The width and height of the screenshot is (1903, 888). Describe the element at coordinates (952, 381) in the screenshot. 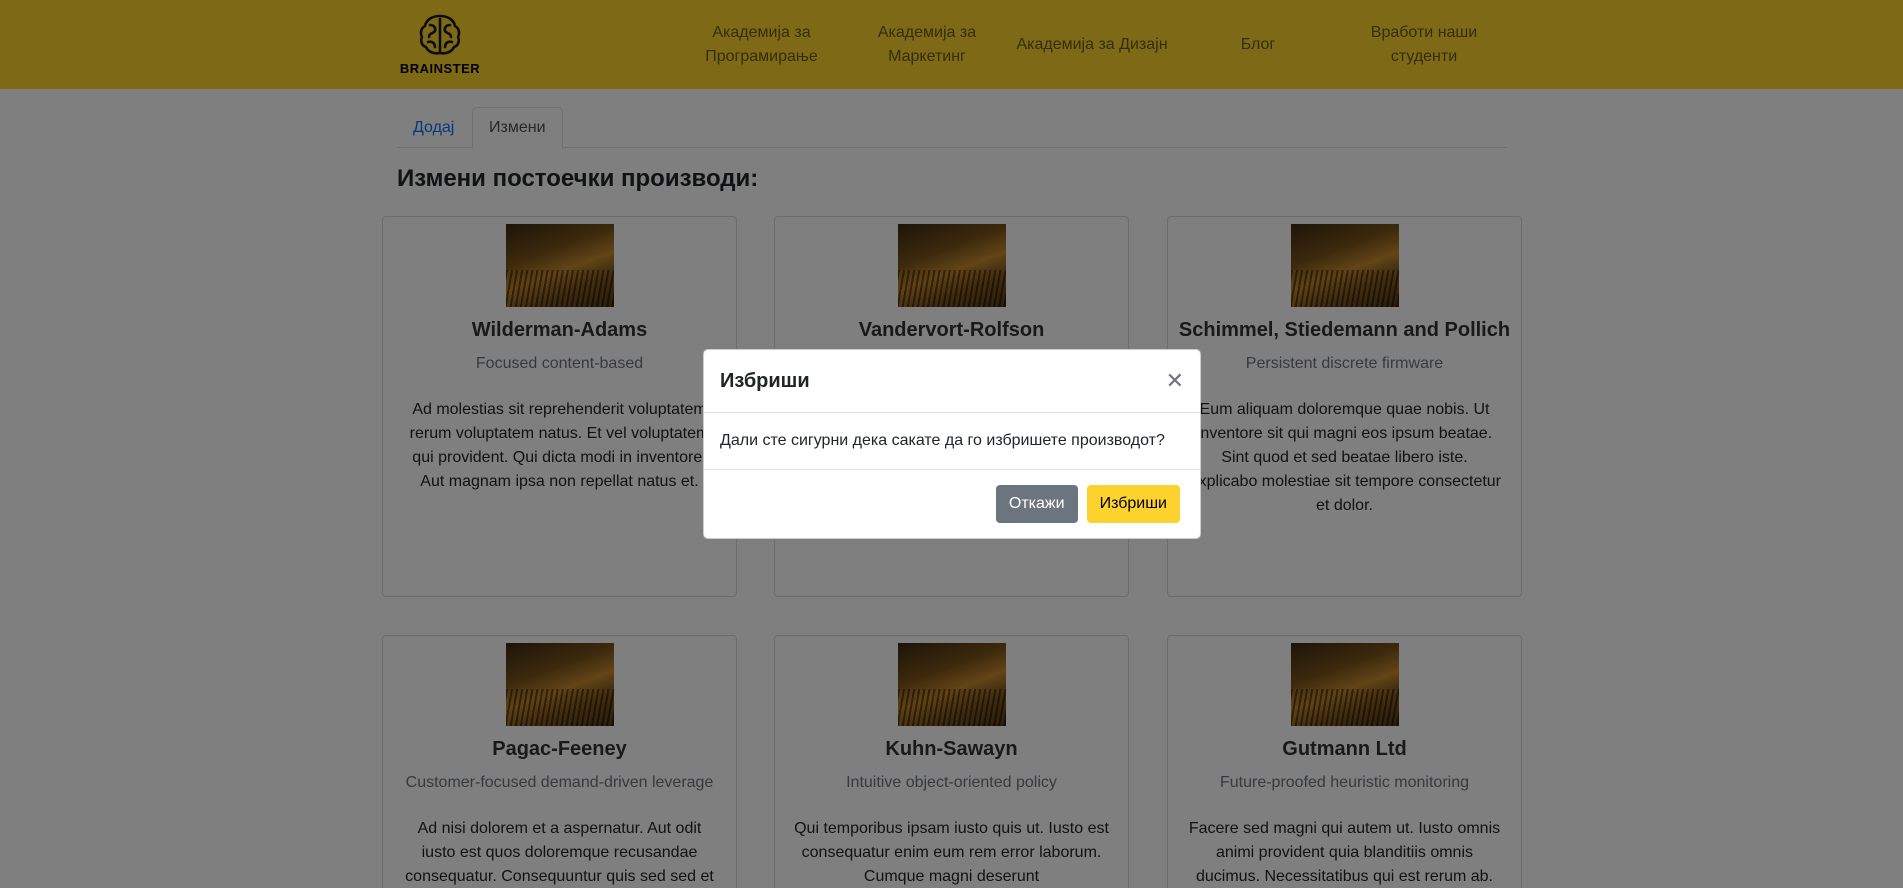

I see `modal-header: Избриши ✕` at that location.